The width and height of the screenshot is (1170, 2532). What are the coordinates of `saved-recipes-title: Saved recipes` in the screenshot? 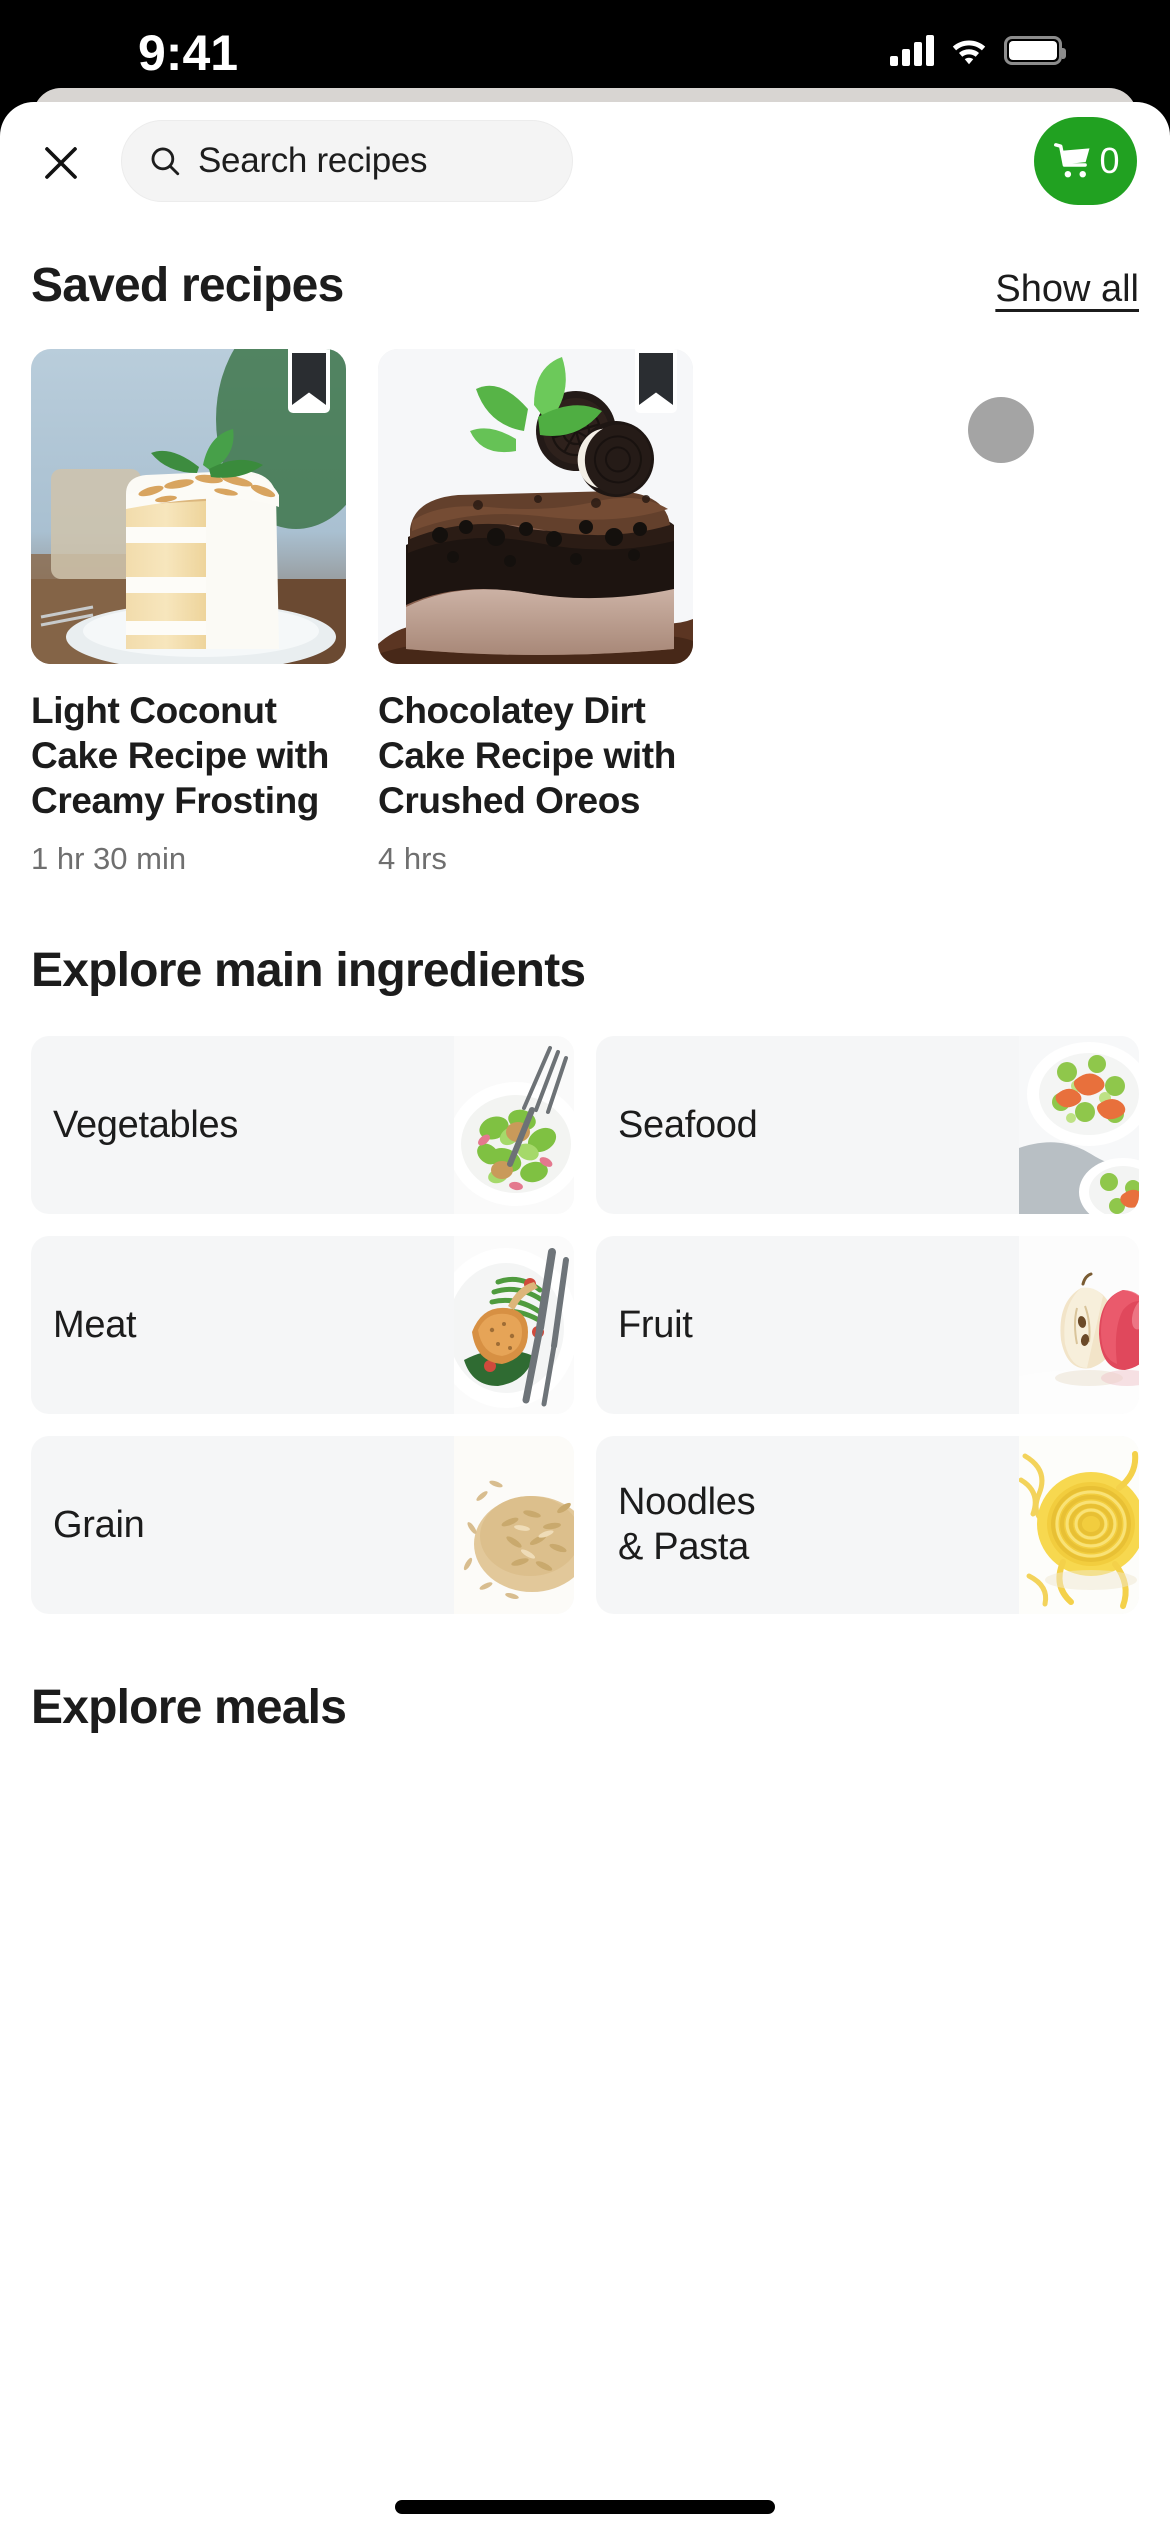 It's located at (187, 285).